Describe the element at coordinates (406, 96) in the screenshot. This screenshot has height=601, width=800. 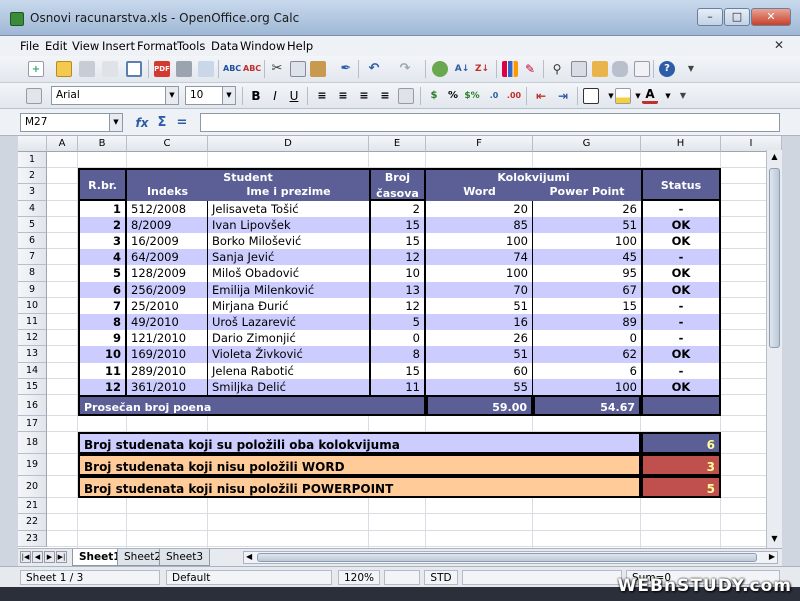
I see `merge-cells-icon` at that location.